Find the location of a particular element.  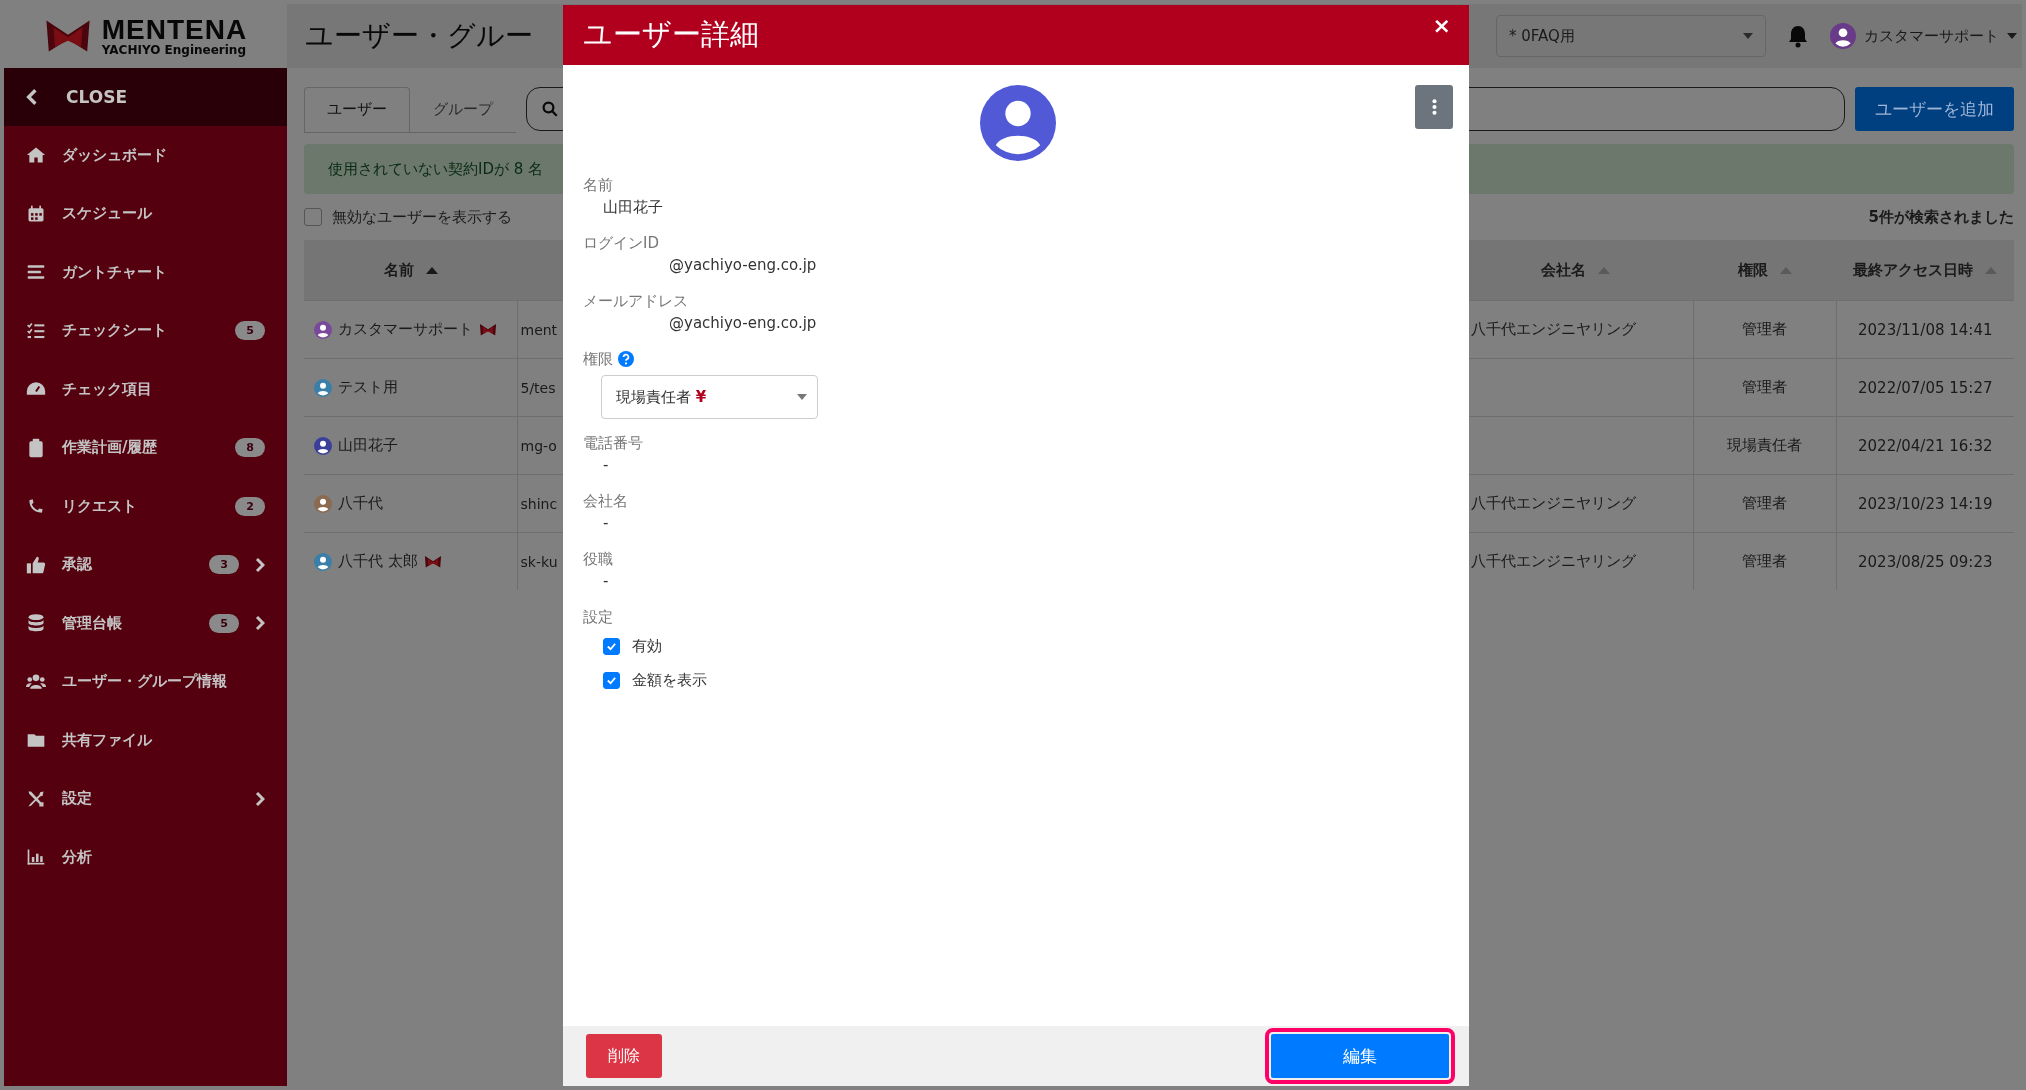

column-header: 権限 is located at coordinates (1752, 270).